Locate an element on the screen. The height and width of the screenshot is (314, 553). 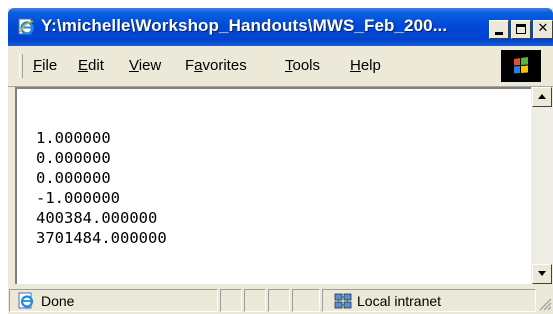
menu-bar: File Edit View Favorites Tools Help is located at coordinates (280, 66).